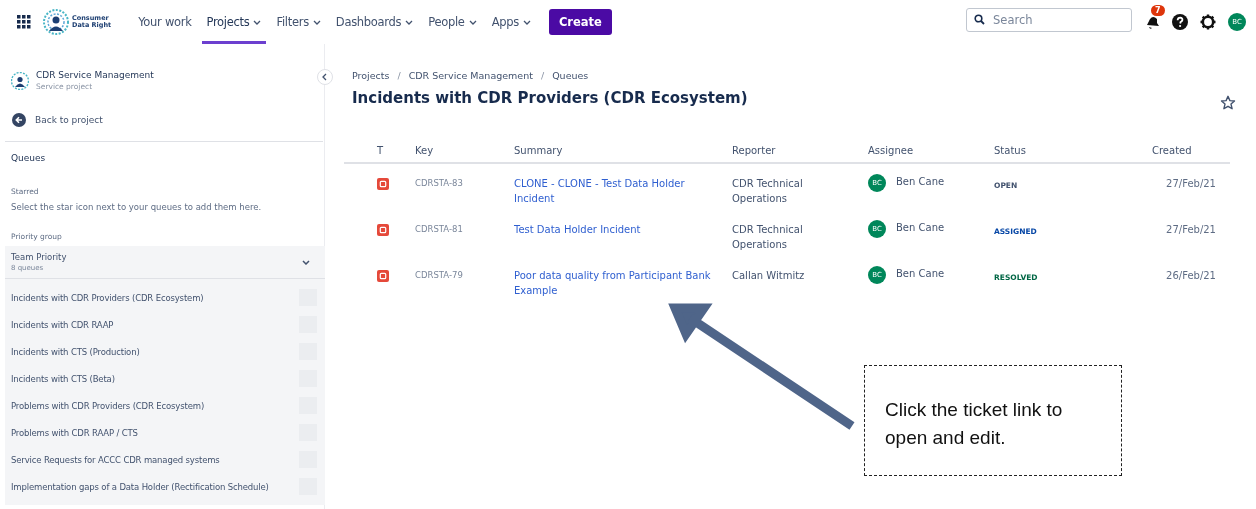  What do you see at coordinates (74, 432) in the screenshot?
I see `queue-link: Problems with CDR RAAP / CTS` at bounding box center [74, 432].